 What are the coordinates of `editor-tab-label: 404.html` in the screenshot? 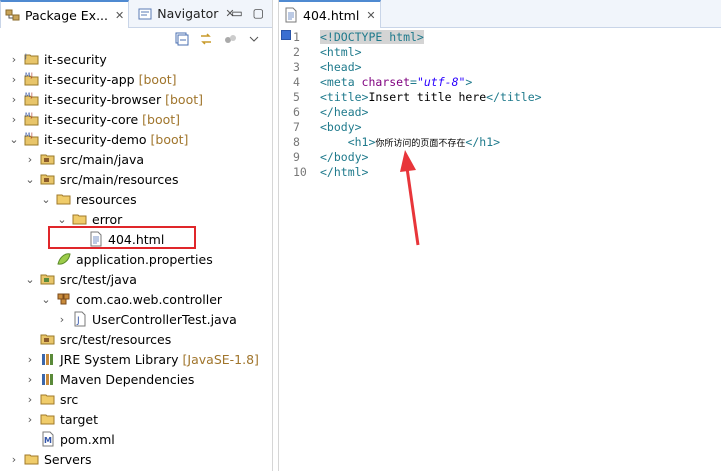 It's located at (331, 15).